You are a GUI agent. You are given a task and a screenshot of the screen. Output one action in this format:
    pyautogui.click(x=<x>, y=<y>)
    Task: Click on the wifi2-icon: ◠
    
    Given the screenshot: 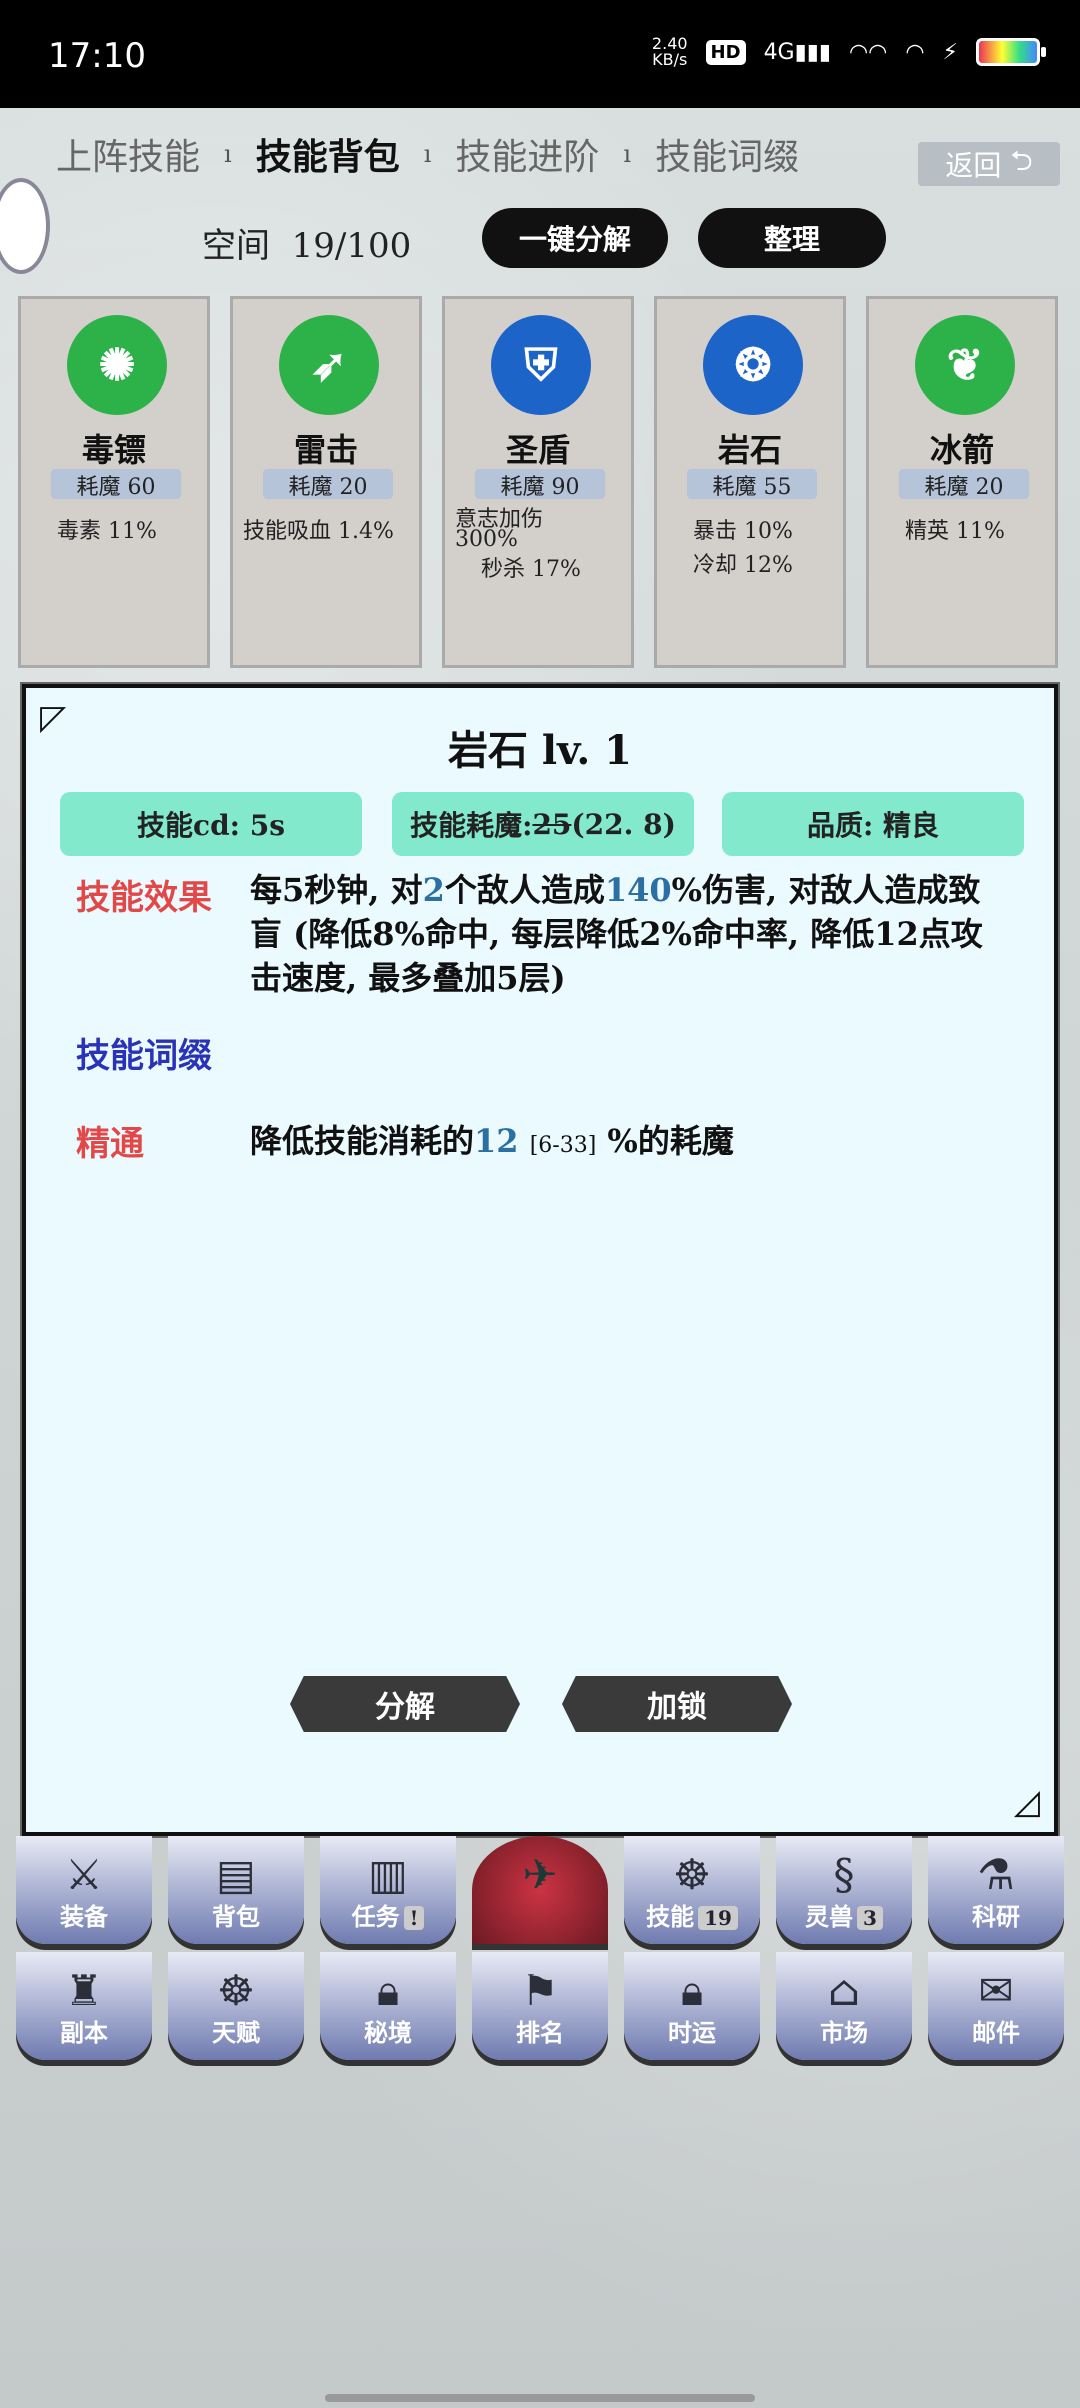 What is the action you would take?
    pyautogui.click(x=915, y=52)
    